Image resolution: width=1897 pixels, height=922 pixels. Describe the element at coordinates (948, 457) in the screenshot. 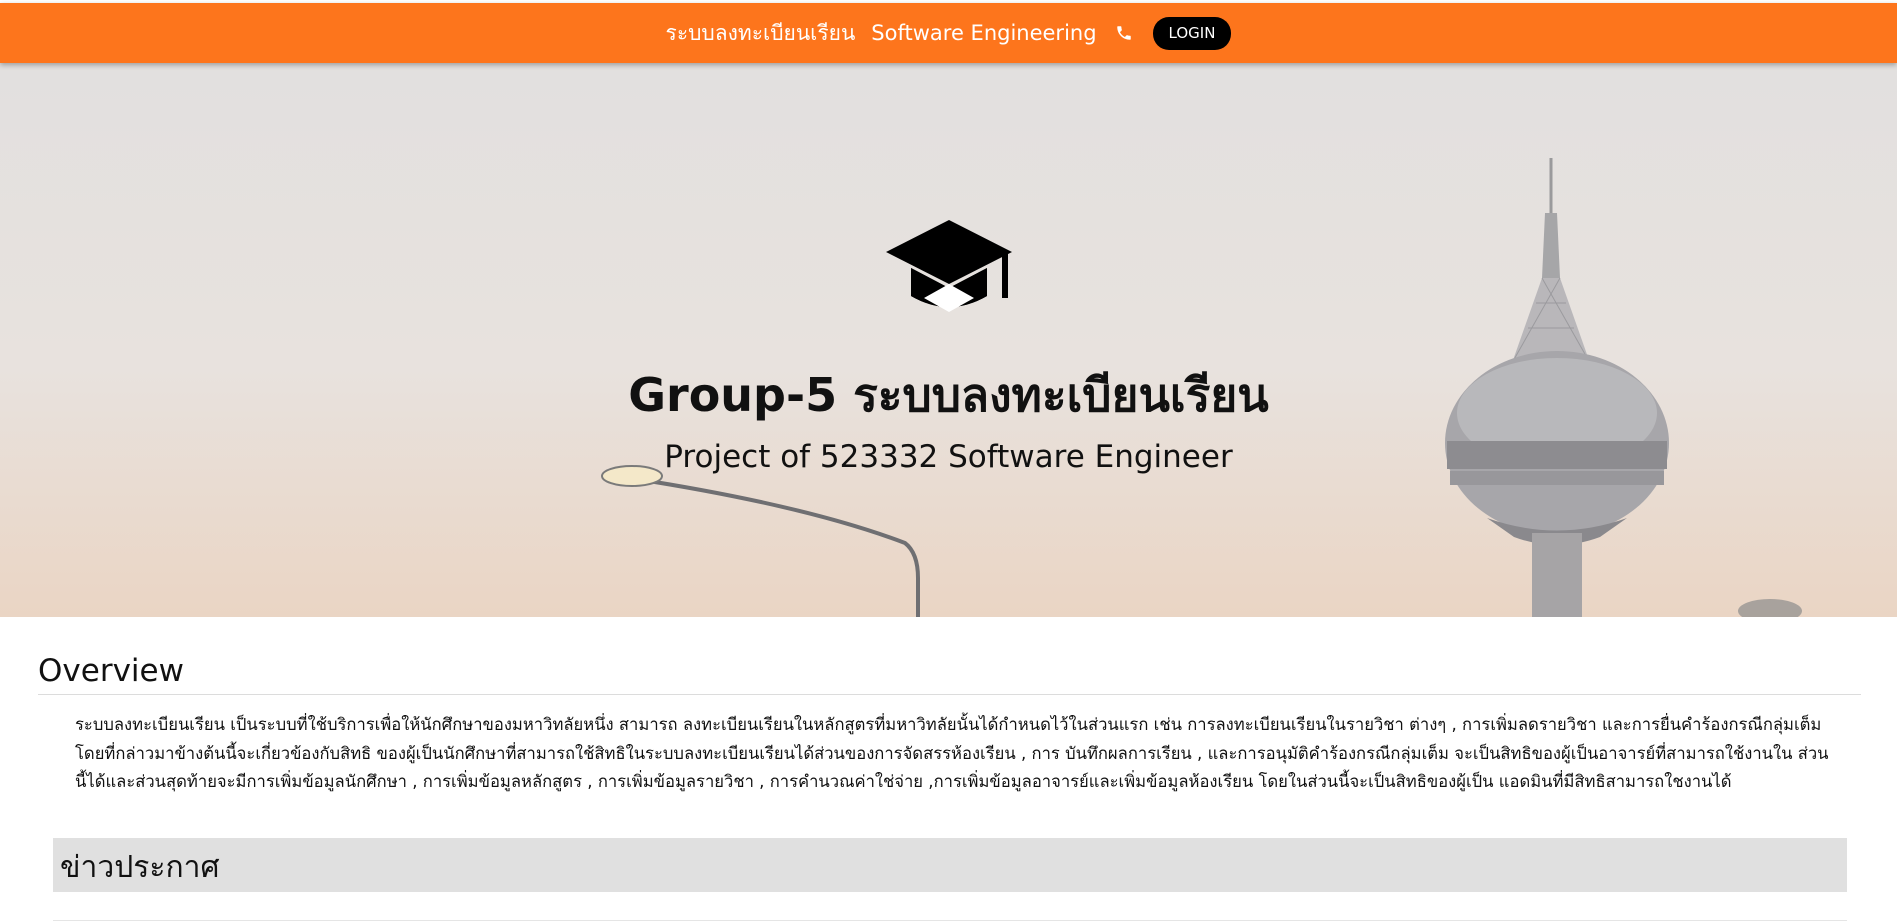

I see `hero-subtitle: Project of 523332 Software Engineer` at that location.